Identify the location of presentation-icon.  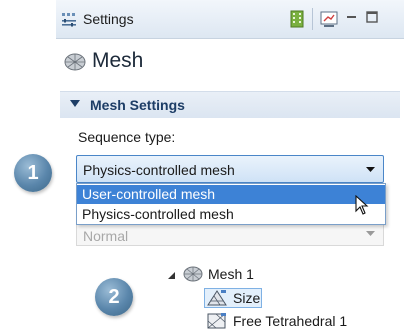
(329, 19).